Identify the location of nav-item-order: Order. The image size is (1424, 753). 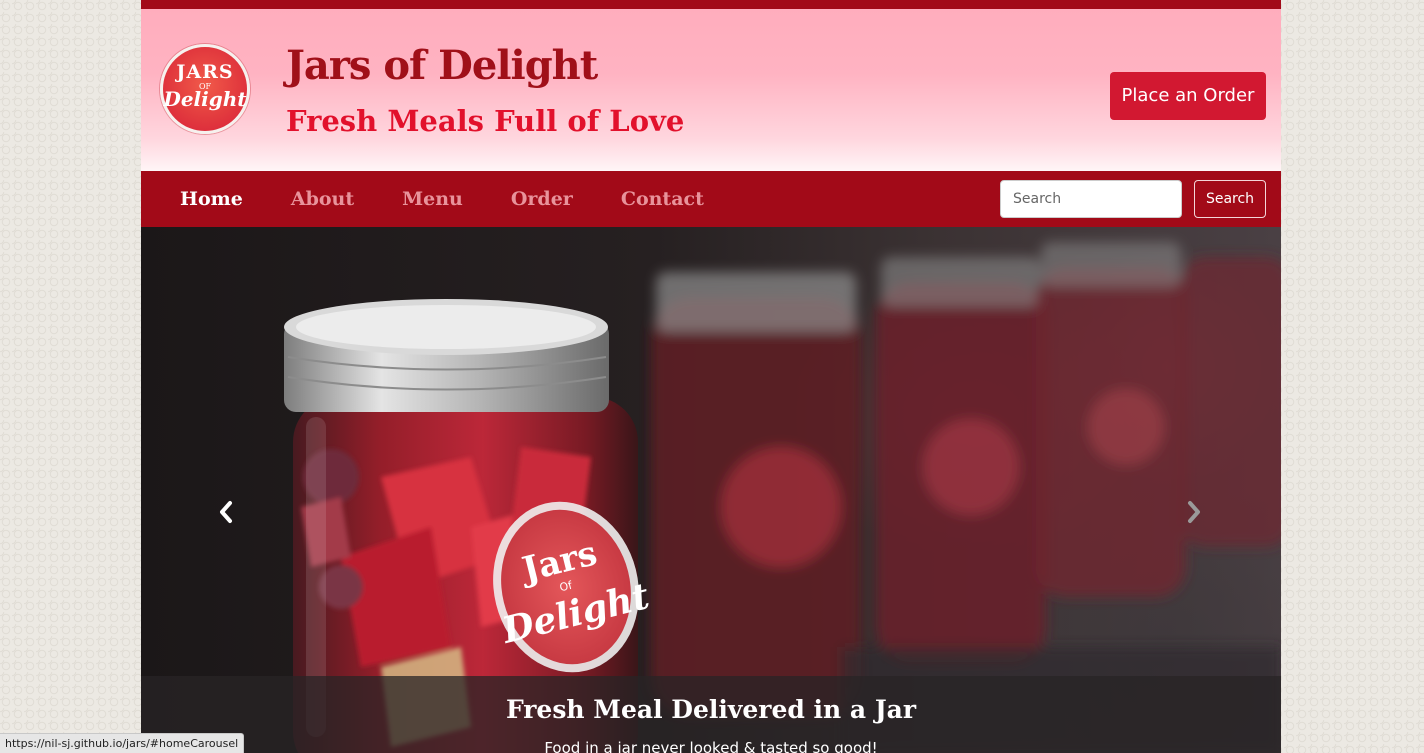
(542, 199).